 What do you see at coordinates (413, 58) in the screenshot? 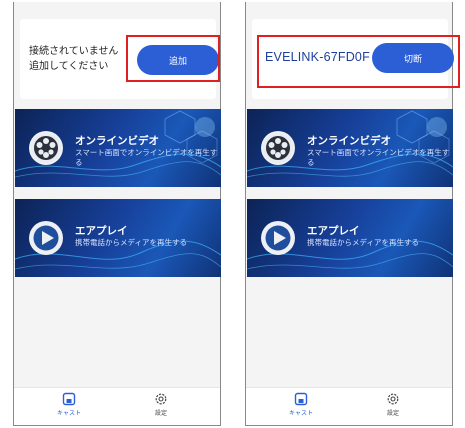
I see `disconnect-button: 切断` at bounding box center [413, 58].